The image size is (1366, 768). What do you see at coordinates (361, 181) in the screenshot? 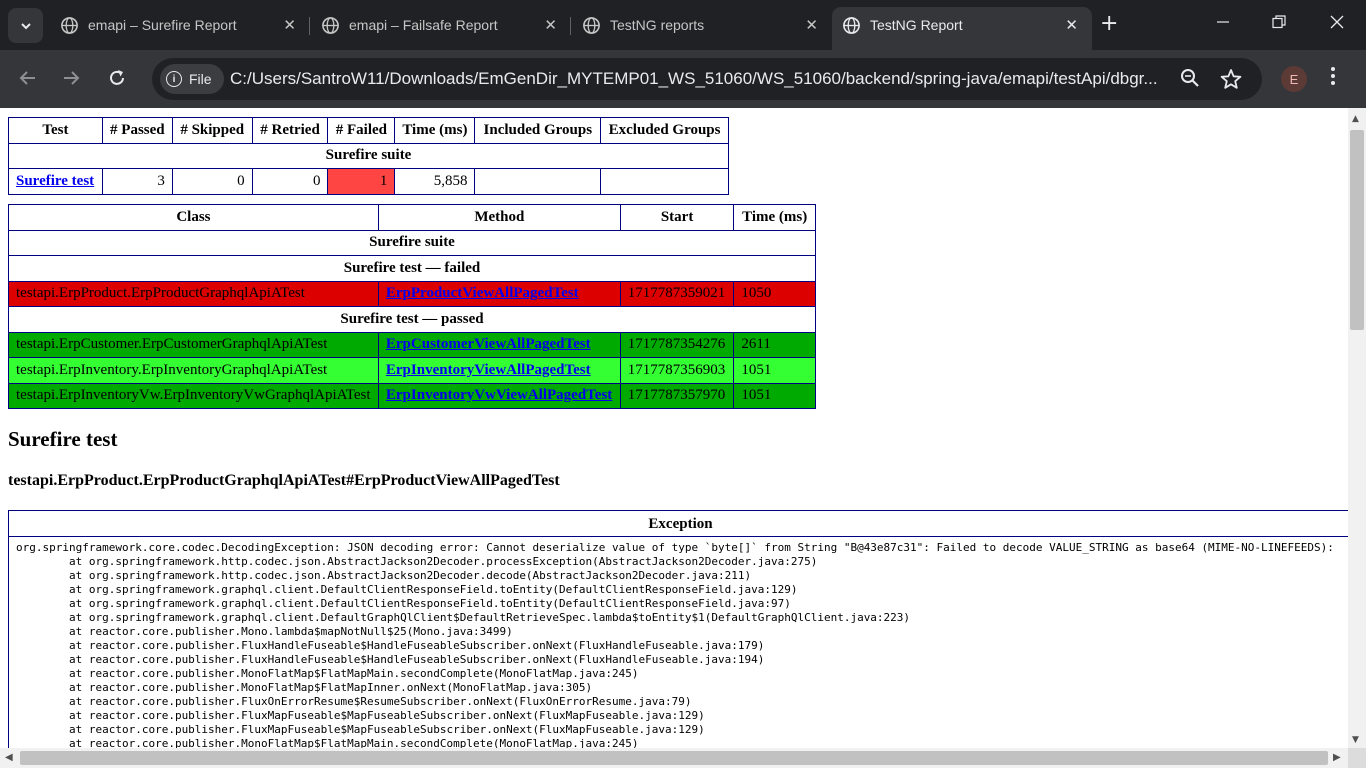
I see `failed-count: 1` at bounding box center [361, 181].